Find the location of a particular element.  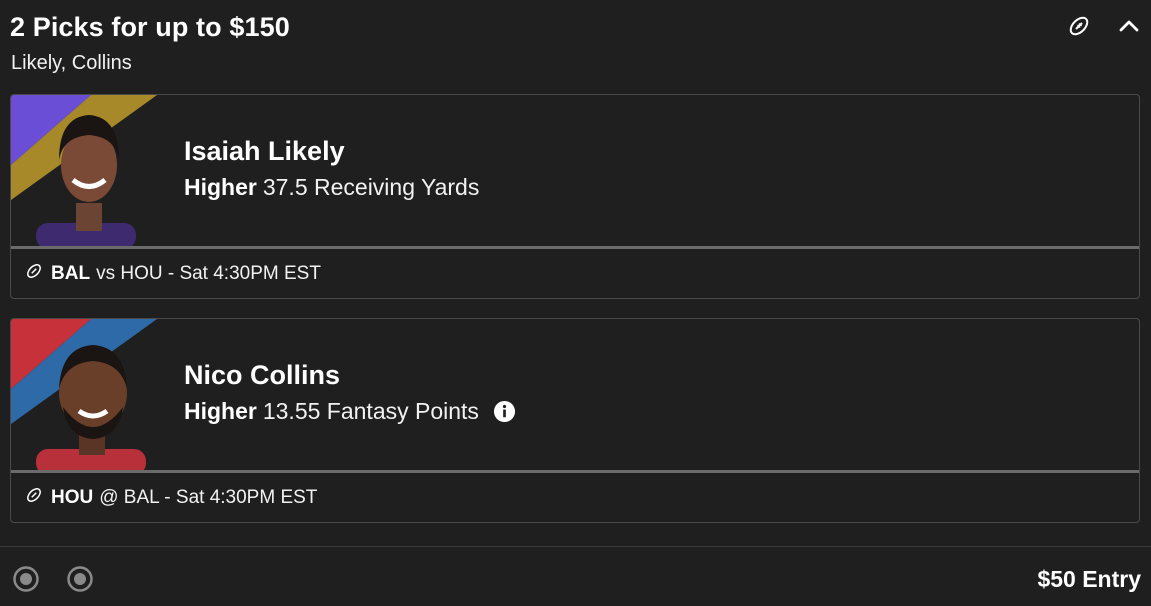

entry-header: 2 Picks for up to $150 Likely, Collins is located at coordinates (575, 45).